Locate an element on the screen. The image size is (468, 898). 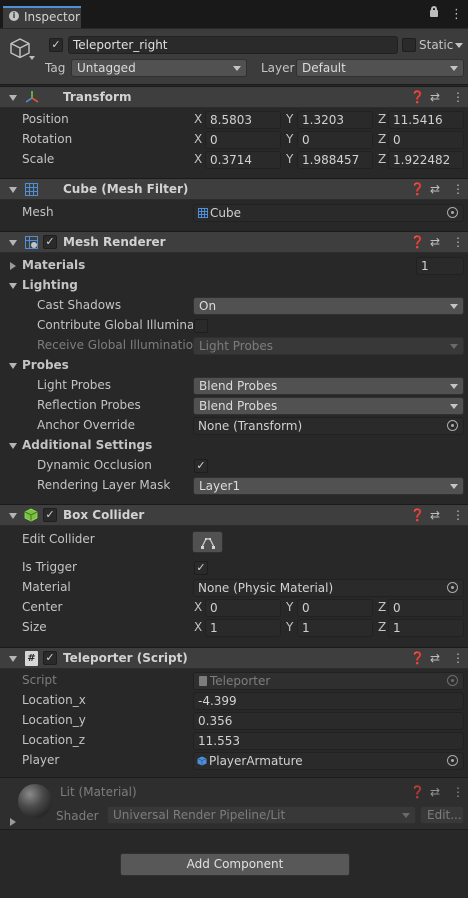
location-y-field: 0.356 is located at coordinates (328, 721).